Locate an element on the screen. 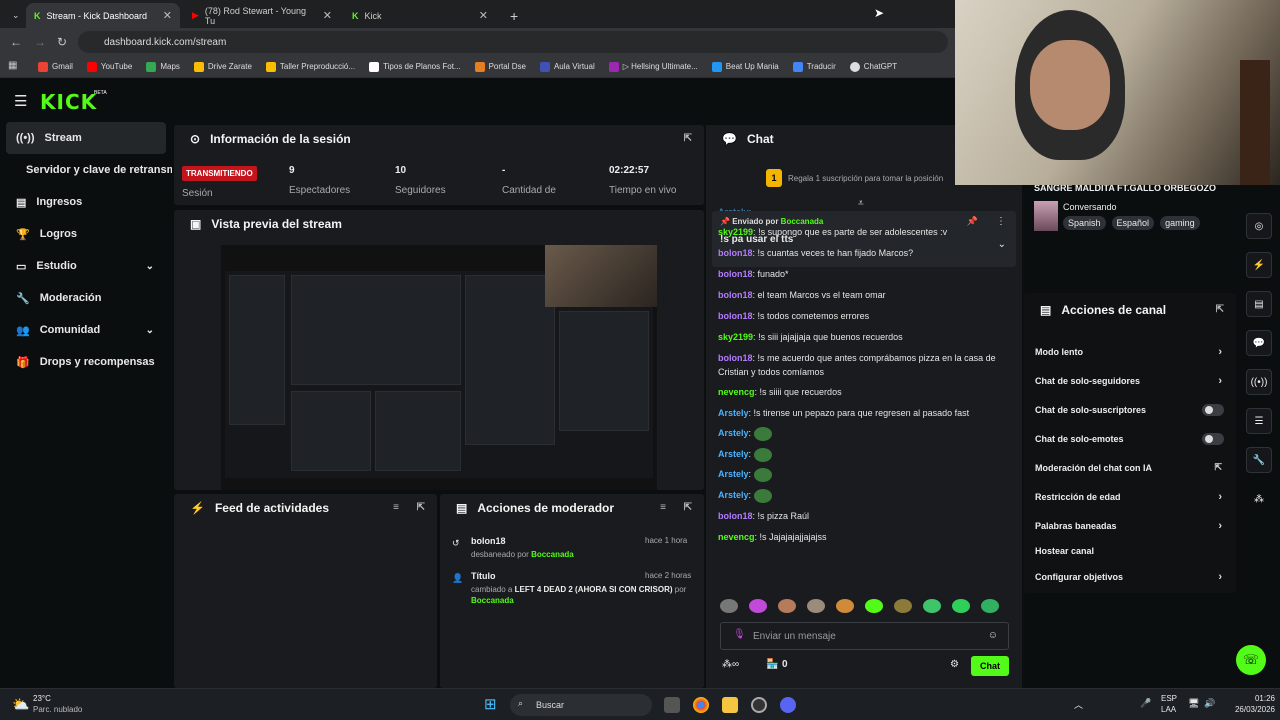  chrome-icon is located at coordinates (701, 705).